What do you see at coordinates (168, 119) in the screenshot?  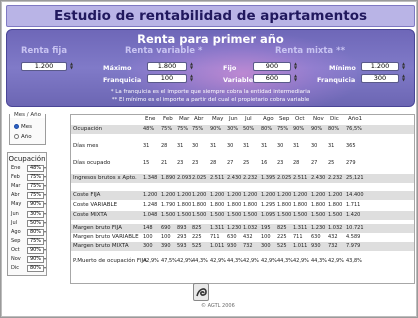 I see `table-header-cell: Feb` at bounding box center [168, 119].